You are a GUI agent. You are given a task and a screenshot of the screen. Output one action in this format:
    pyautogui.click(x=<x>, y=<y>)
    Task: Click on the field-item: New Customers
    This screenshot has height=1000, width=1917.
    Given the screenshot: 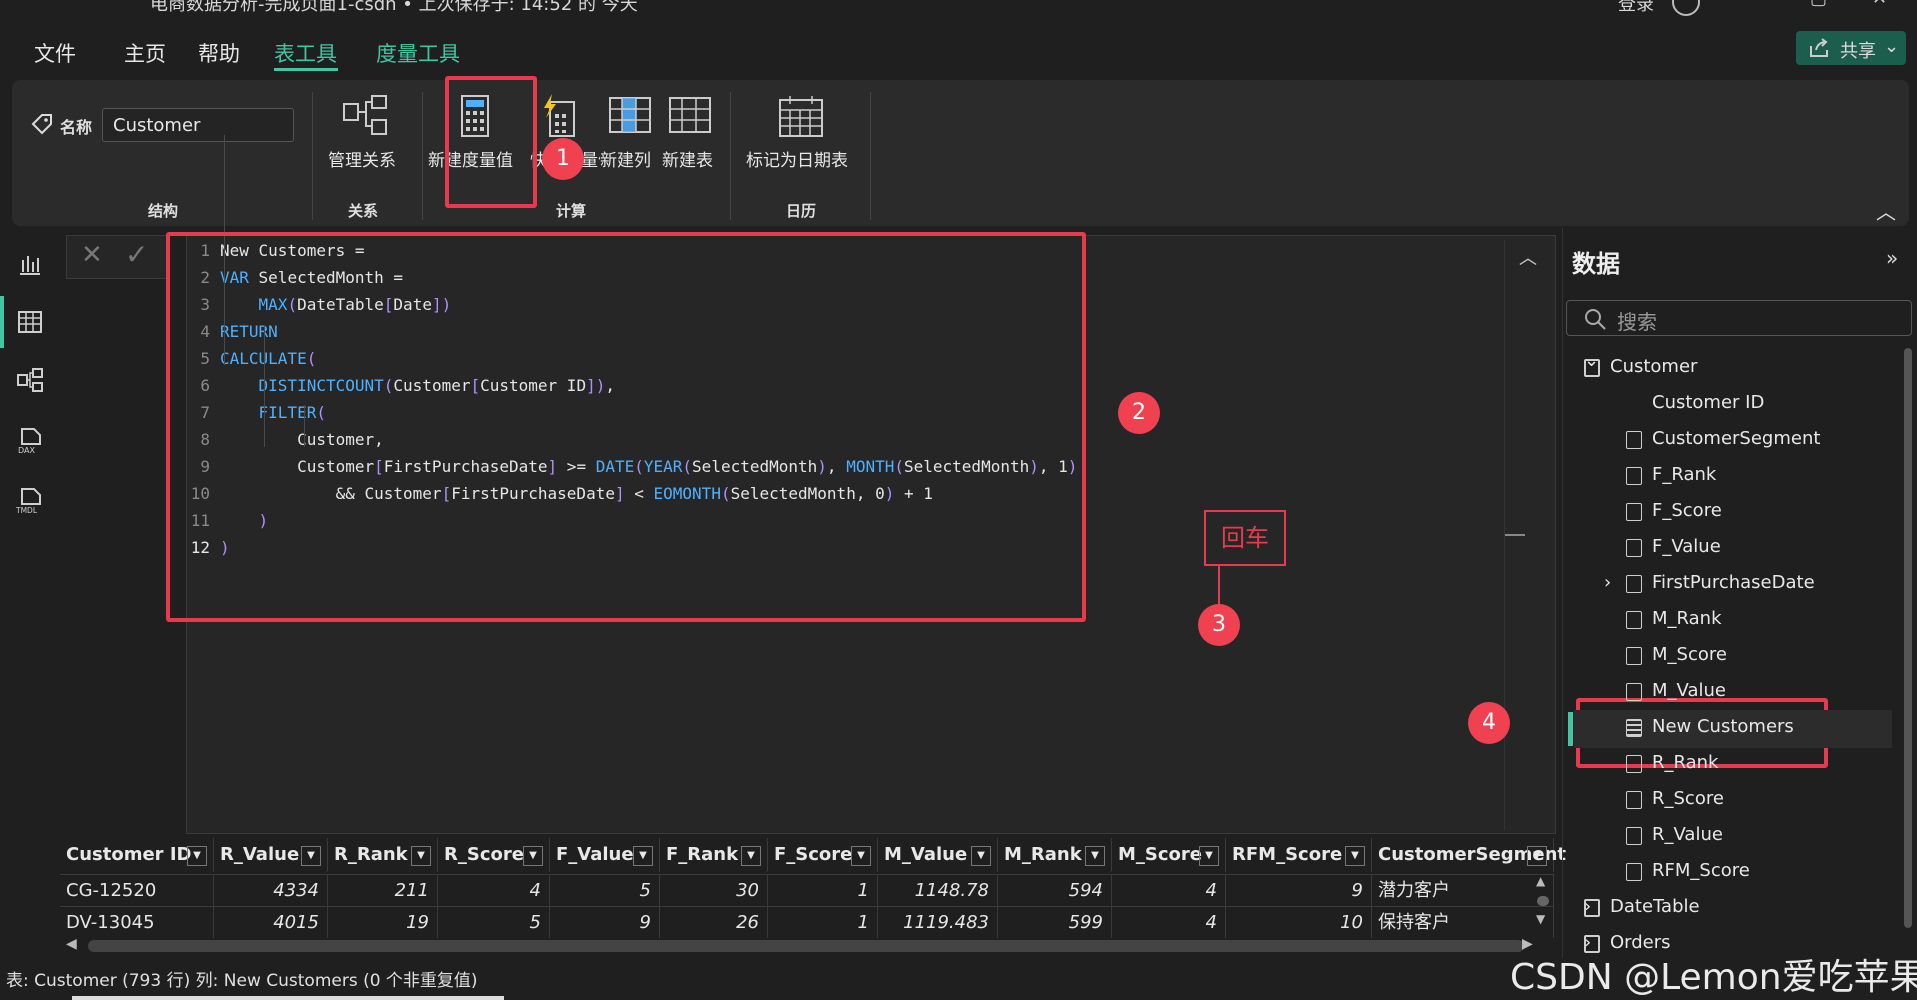 What is the action you would take?
    pyautogui.click(x=1723, y=726)
    